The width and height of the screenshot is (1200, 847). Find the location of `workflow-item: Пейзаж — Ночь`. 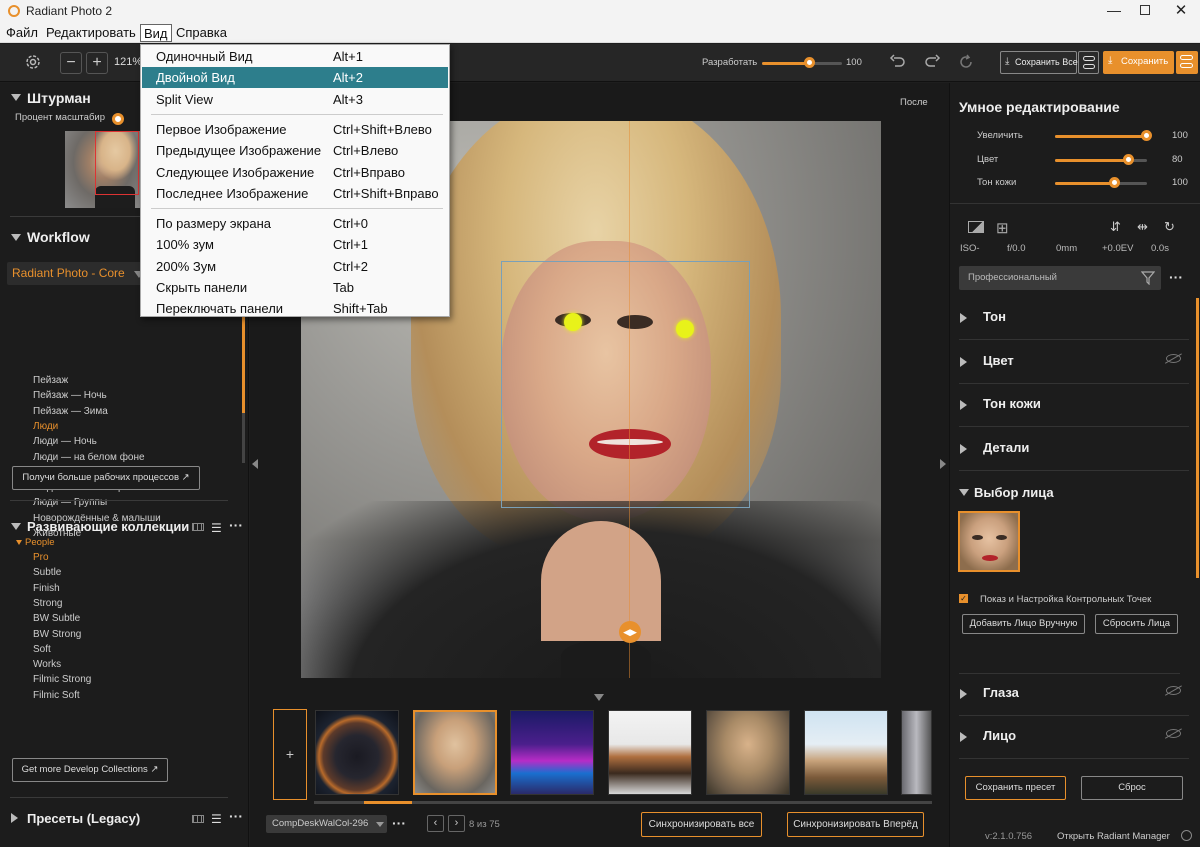

workflow-item: Пейзаж — Ночь is located at coordinates (70, 395).